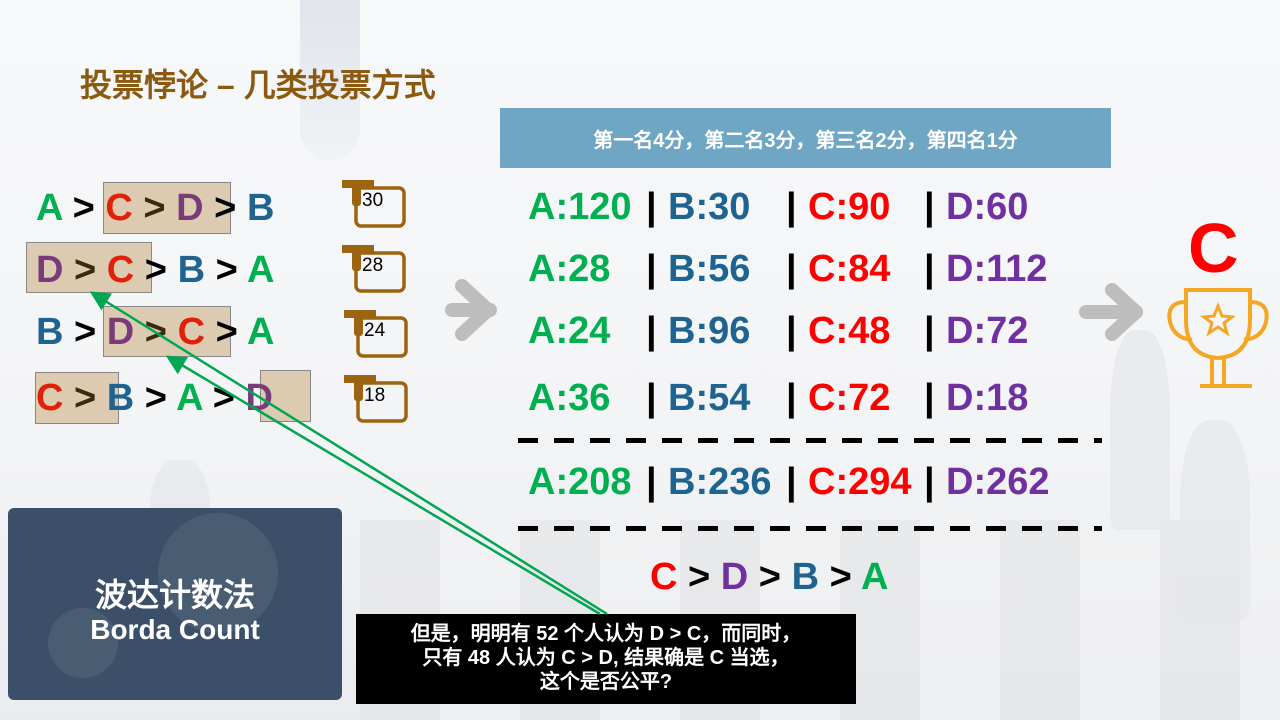 The image size is (1280, 720). Describe the element at coordinates (1218, 338) in the screenshot. I see `trophy-icon` at that location.